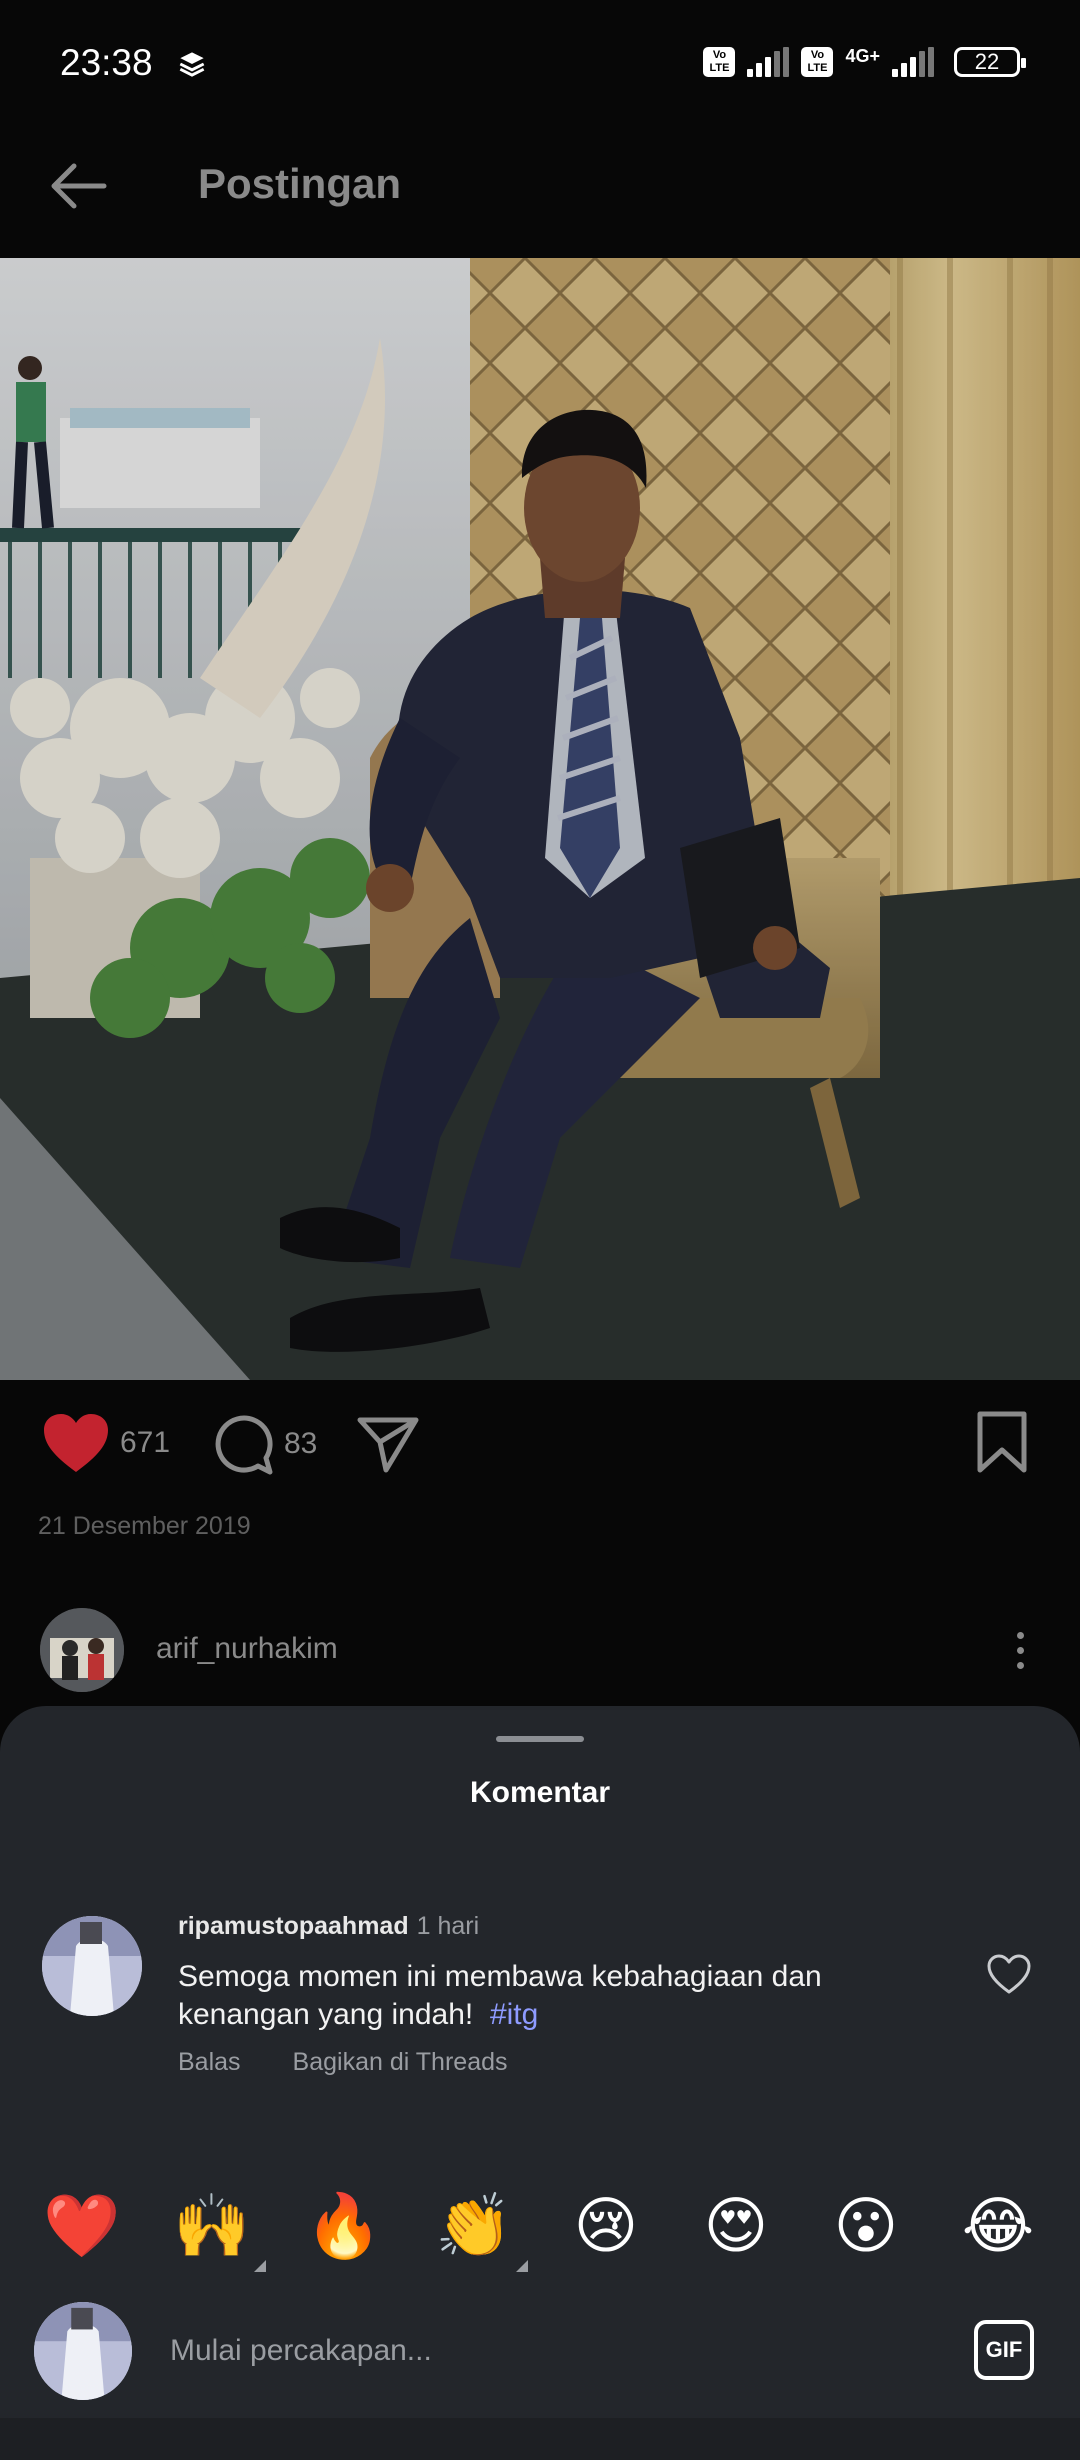 This screenshot has width=1080, height=2460. Describe the element at coordinates (301, 1443) in the screenshot. I see `comment-count: 83` at that location.